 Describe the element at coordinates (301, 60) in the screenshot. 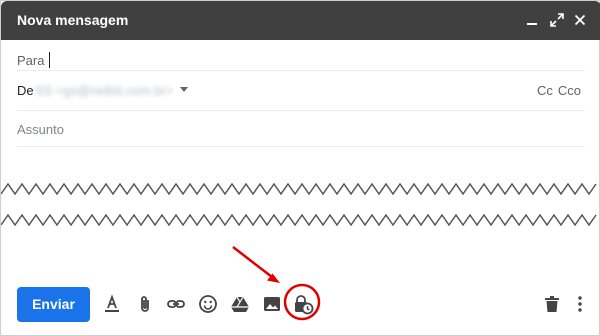

I see `to-field: Para` at that location.